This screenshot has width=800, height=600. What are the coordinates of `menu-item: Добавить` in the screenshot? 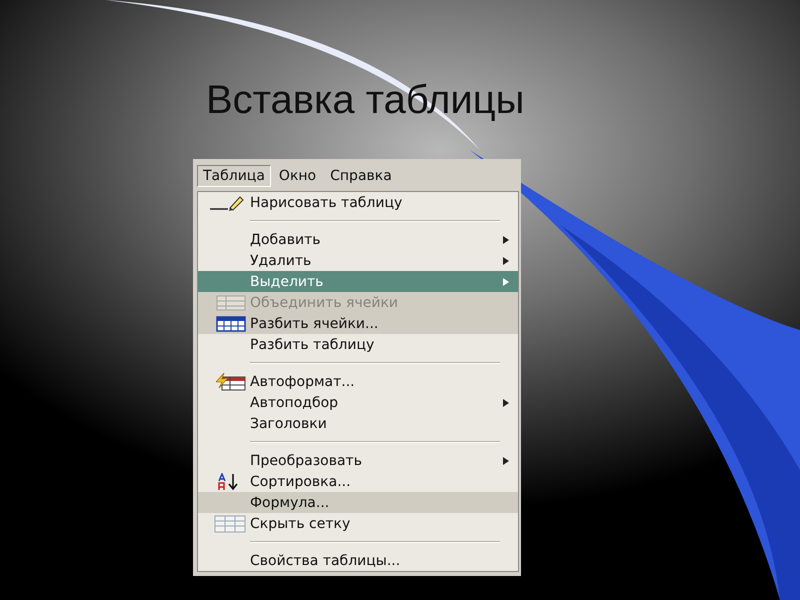 It's located at (358, 239).